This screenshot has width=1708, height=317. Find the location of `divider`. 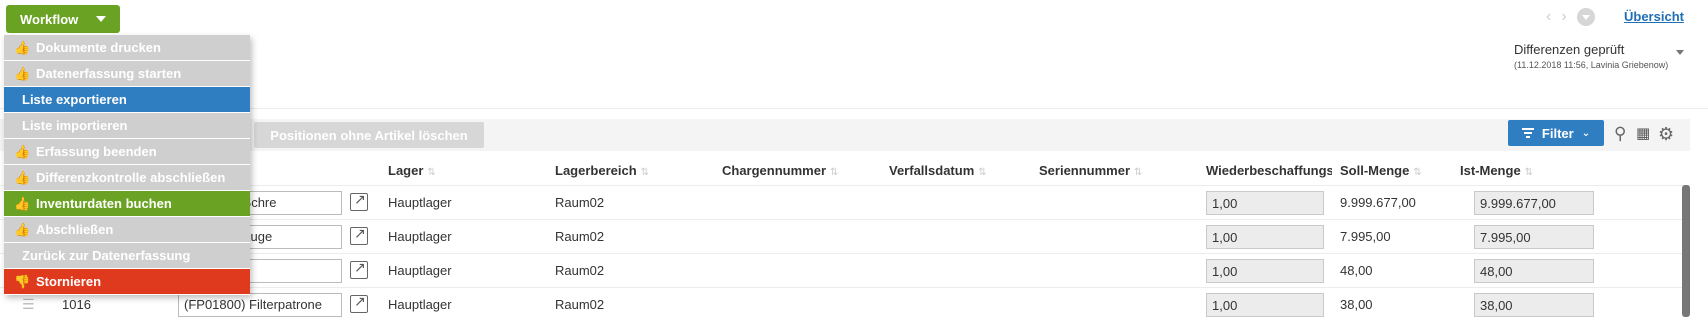

divider is located at coordinates (854, 108).